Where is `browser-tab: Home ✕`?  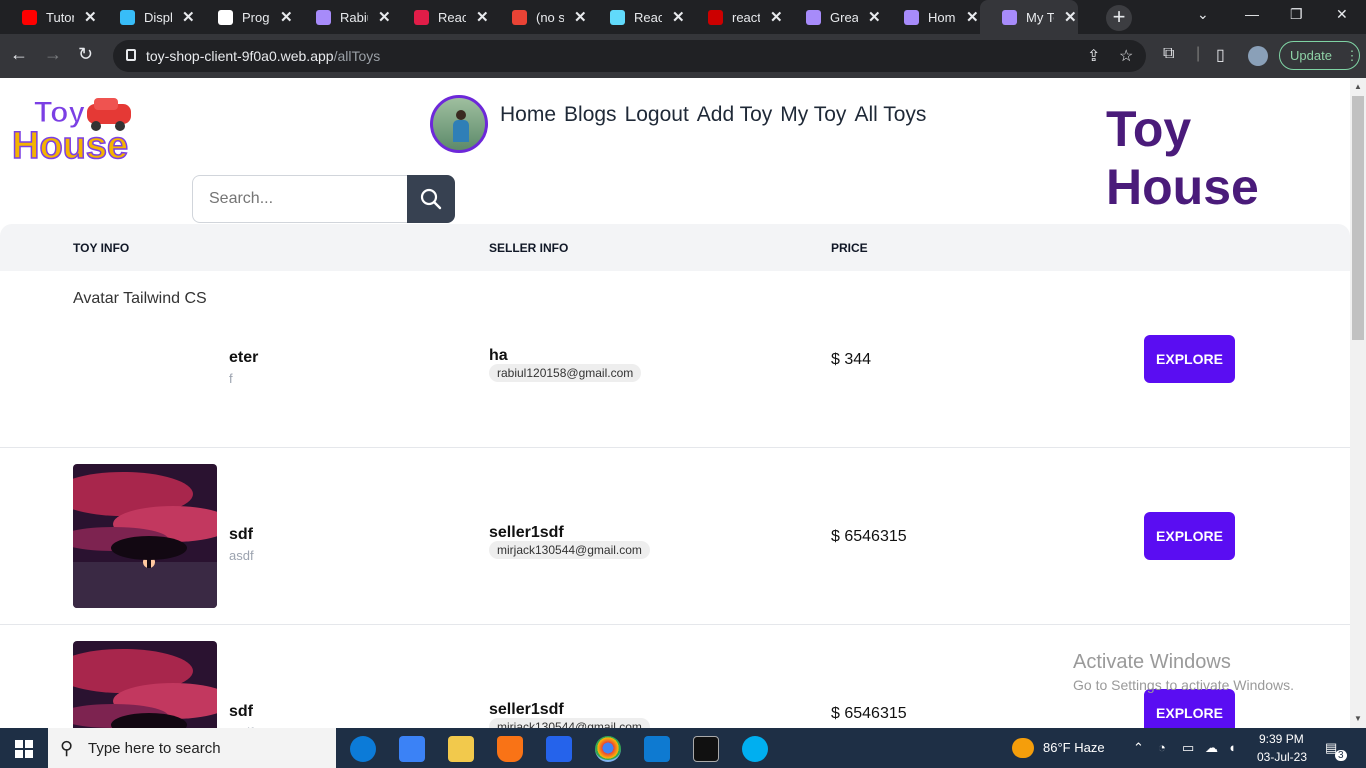
browser-tab: Home ✕ is located at coordinates (931, 17).